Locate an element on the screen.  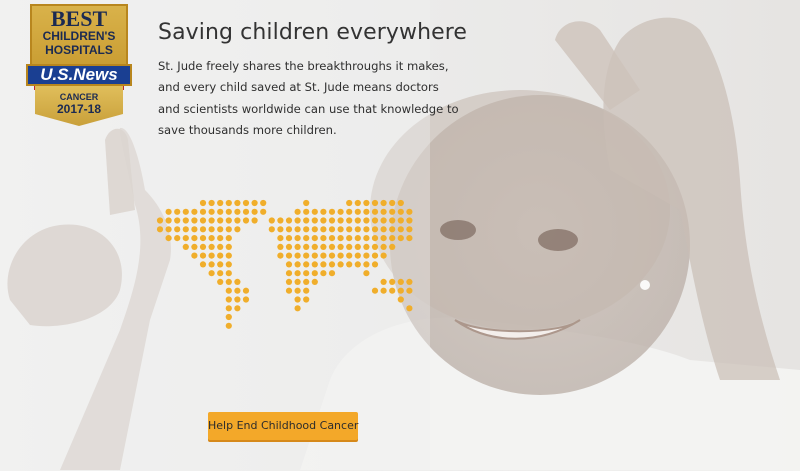
badge-years: 2017-18 is located at coordinates (79, 109).